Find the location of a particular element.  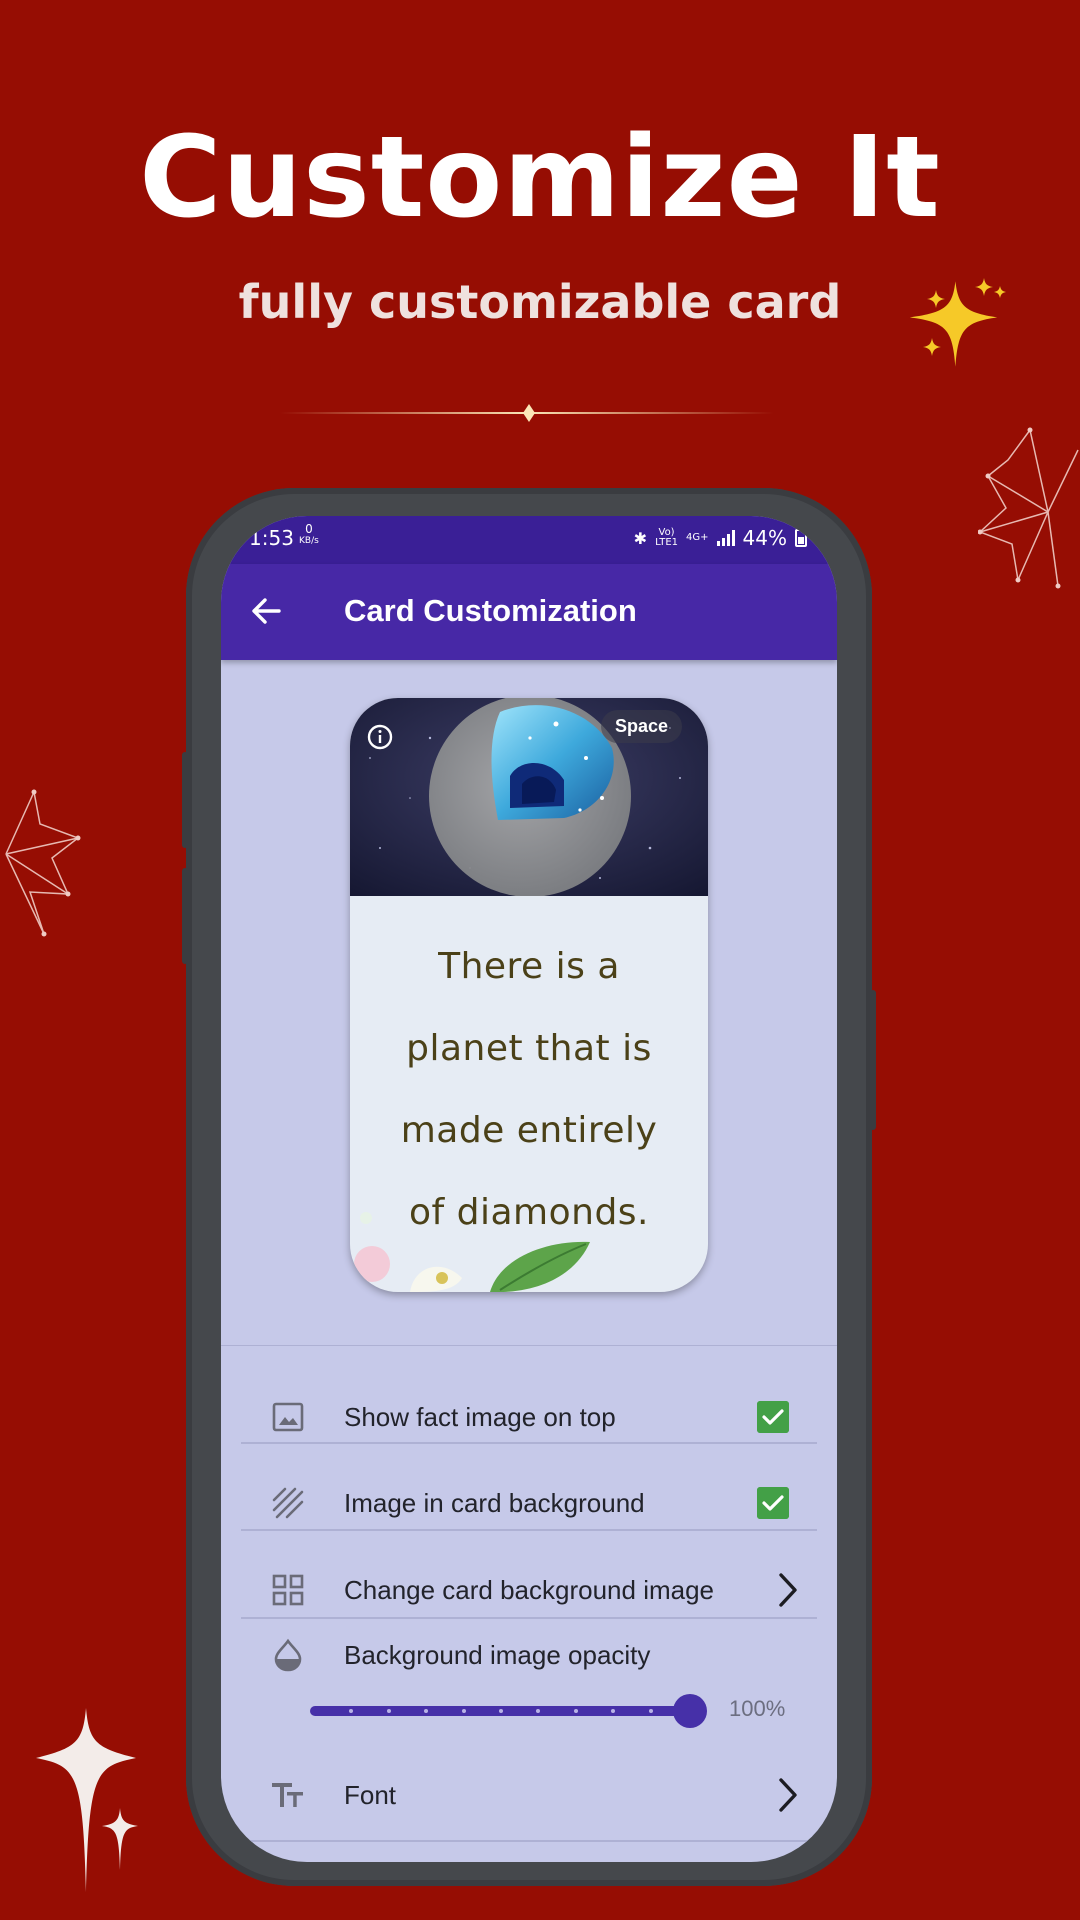

arrow-left-icon is located at coordinates (266, 611).